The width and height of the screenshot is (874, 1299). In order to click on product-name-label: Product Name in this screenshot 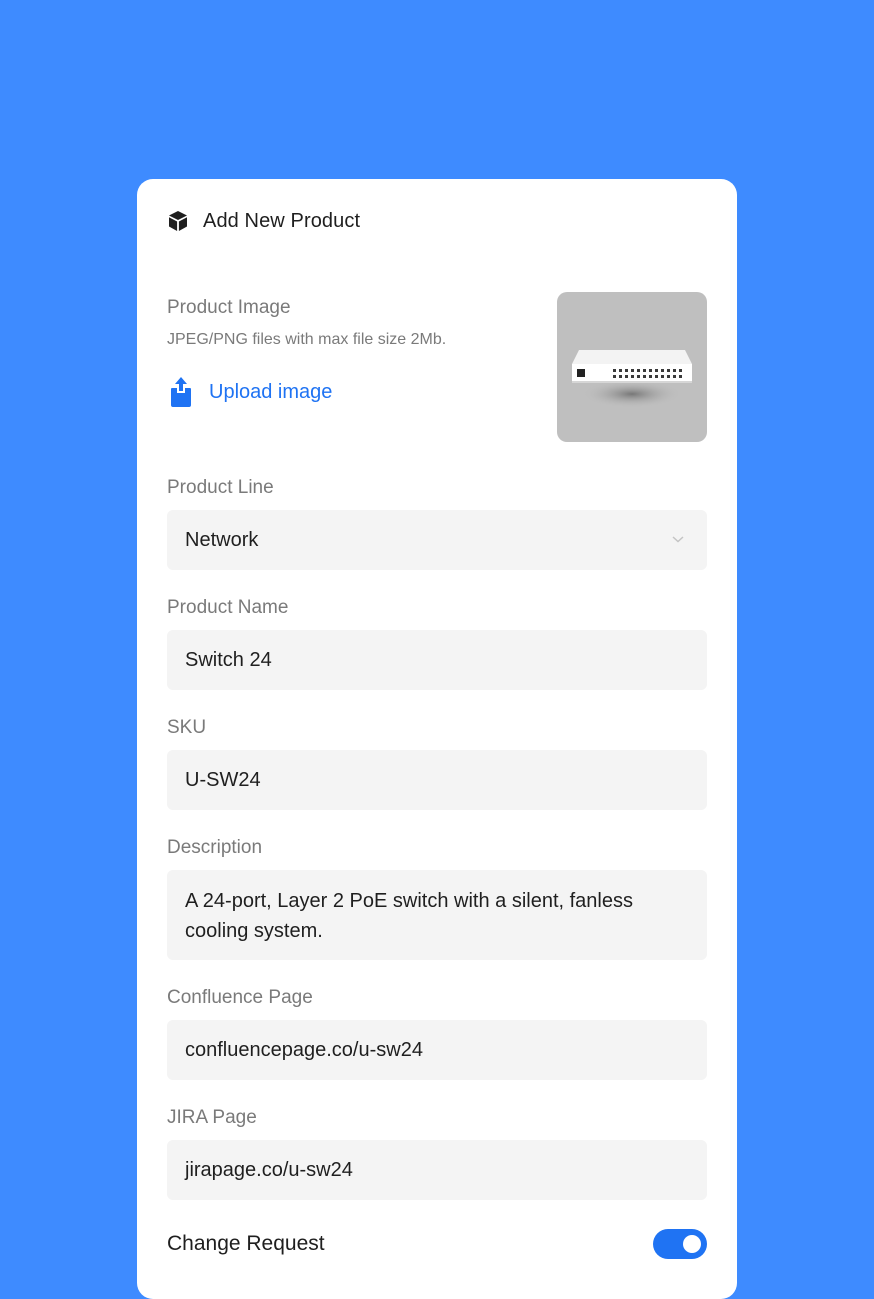, I will do `click(228, 607)`.